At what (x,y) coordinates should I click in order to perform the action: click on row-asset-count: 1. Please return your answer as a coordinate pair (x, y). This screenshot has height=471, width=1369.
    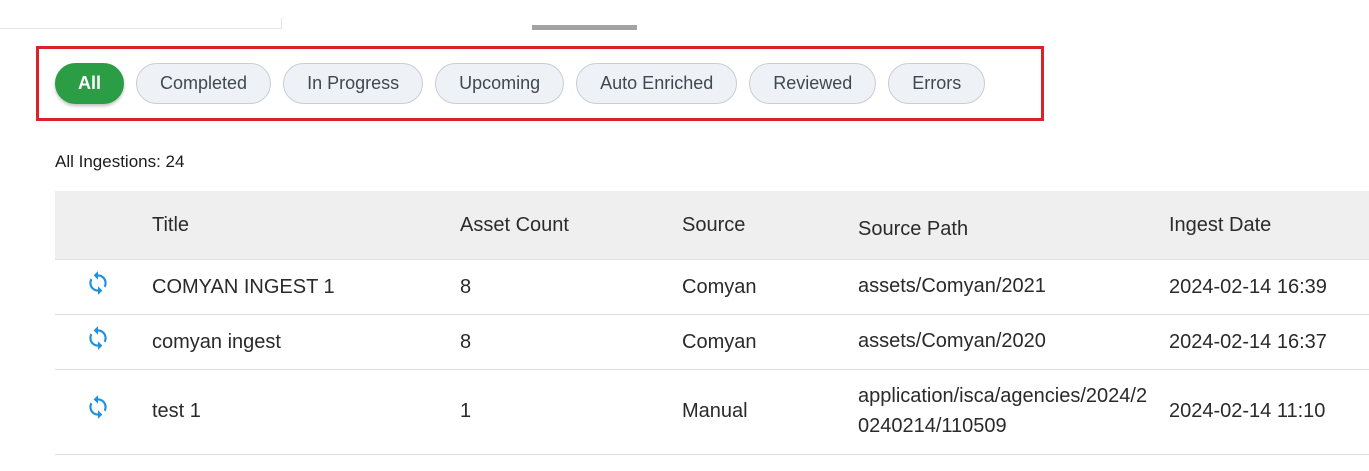
    Looking at the image, I should click on (466, 411).